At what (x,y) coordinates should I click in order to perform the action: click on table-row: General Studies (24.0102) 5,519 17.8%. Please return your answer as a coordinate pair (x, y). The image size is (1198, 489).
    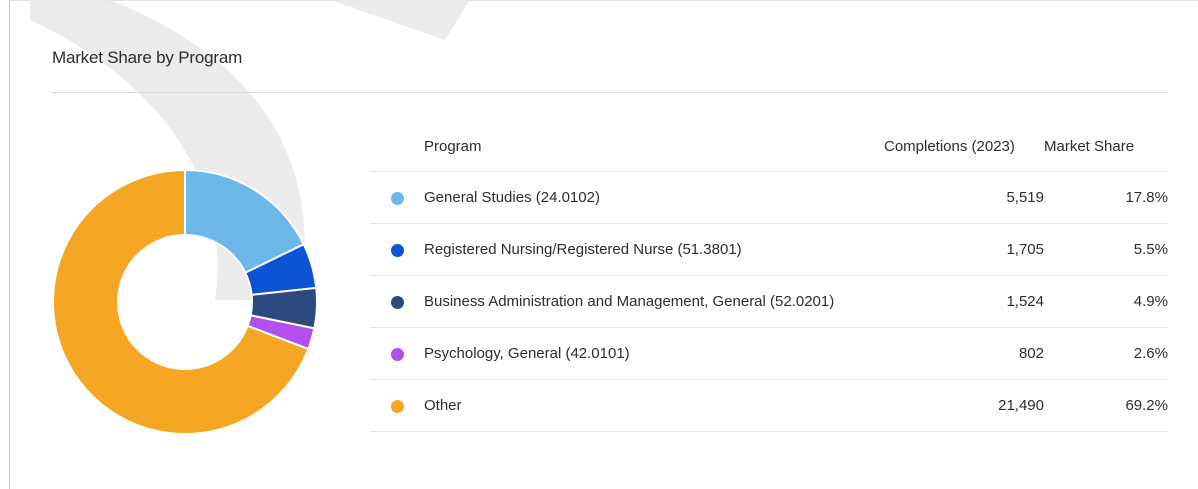
    Looking at the image, I should click on (769, 197).